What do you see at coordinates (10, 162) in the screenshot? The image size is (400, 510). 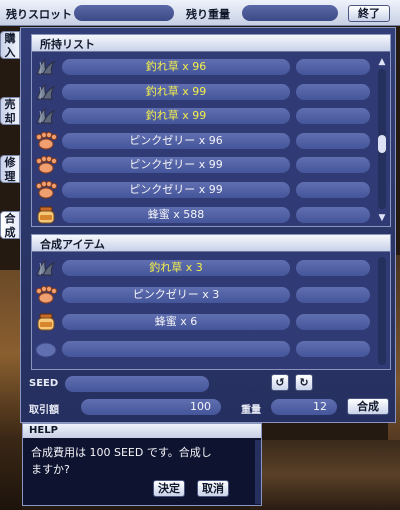 I see `tab-char: 修` at bounding box center [10, 162].